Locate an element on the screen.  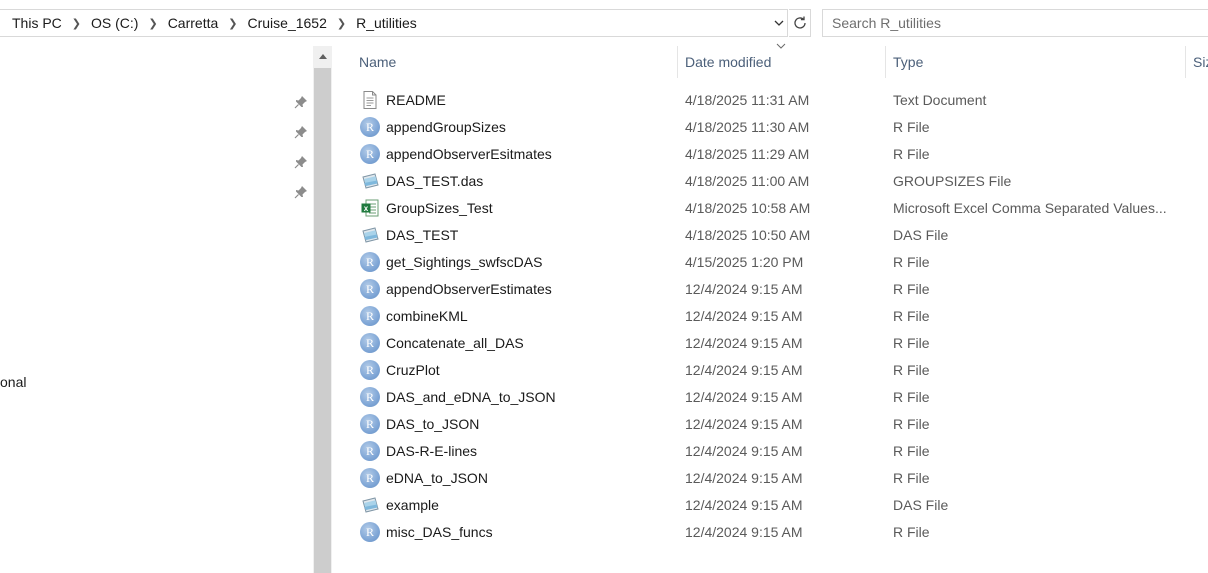
file-name: example is located at coordinates (412, 505).